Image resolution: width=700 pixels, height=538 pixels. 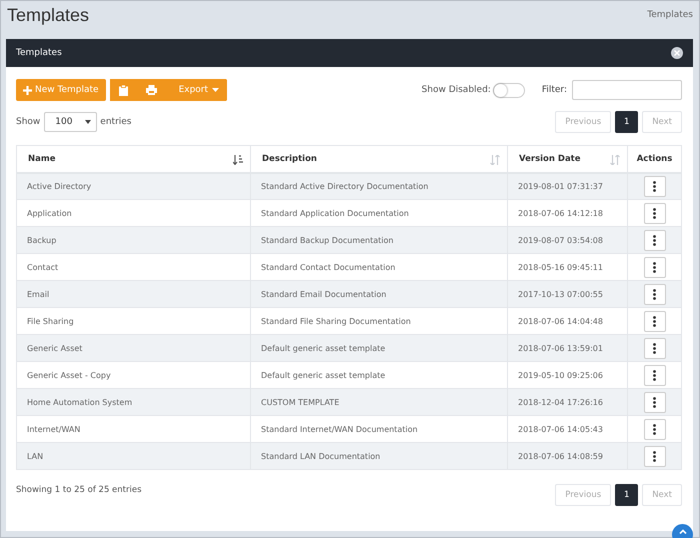 I want to click on close-icon, so click(x=677, y=53).